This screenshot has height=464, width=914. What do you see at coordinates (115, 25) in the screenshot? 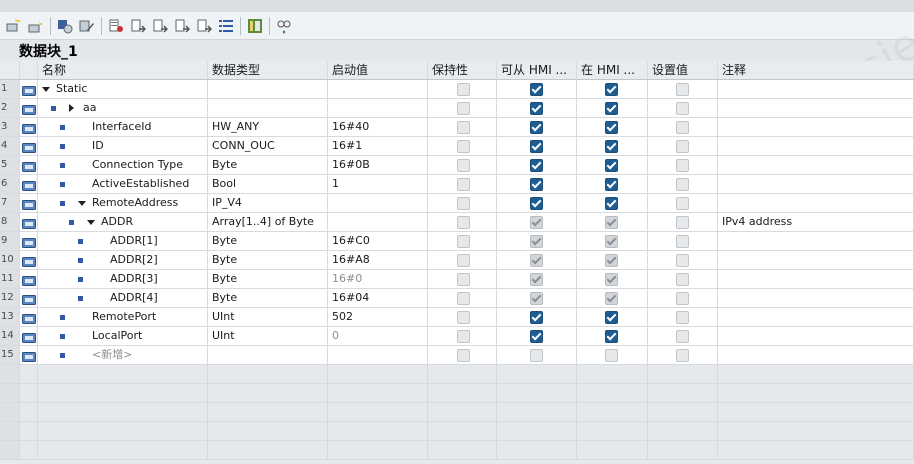
I see `reset-start-icon` at bounding box center [115, 25].